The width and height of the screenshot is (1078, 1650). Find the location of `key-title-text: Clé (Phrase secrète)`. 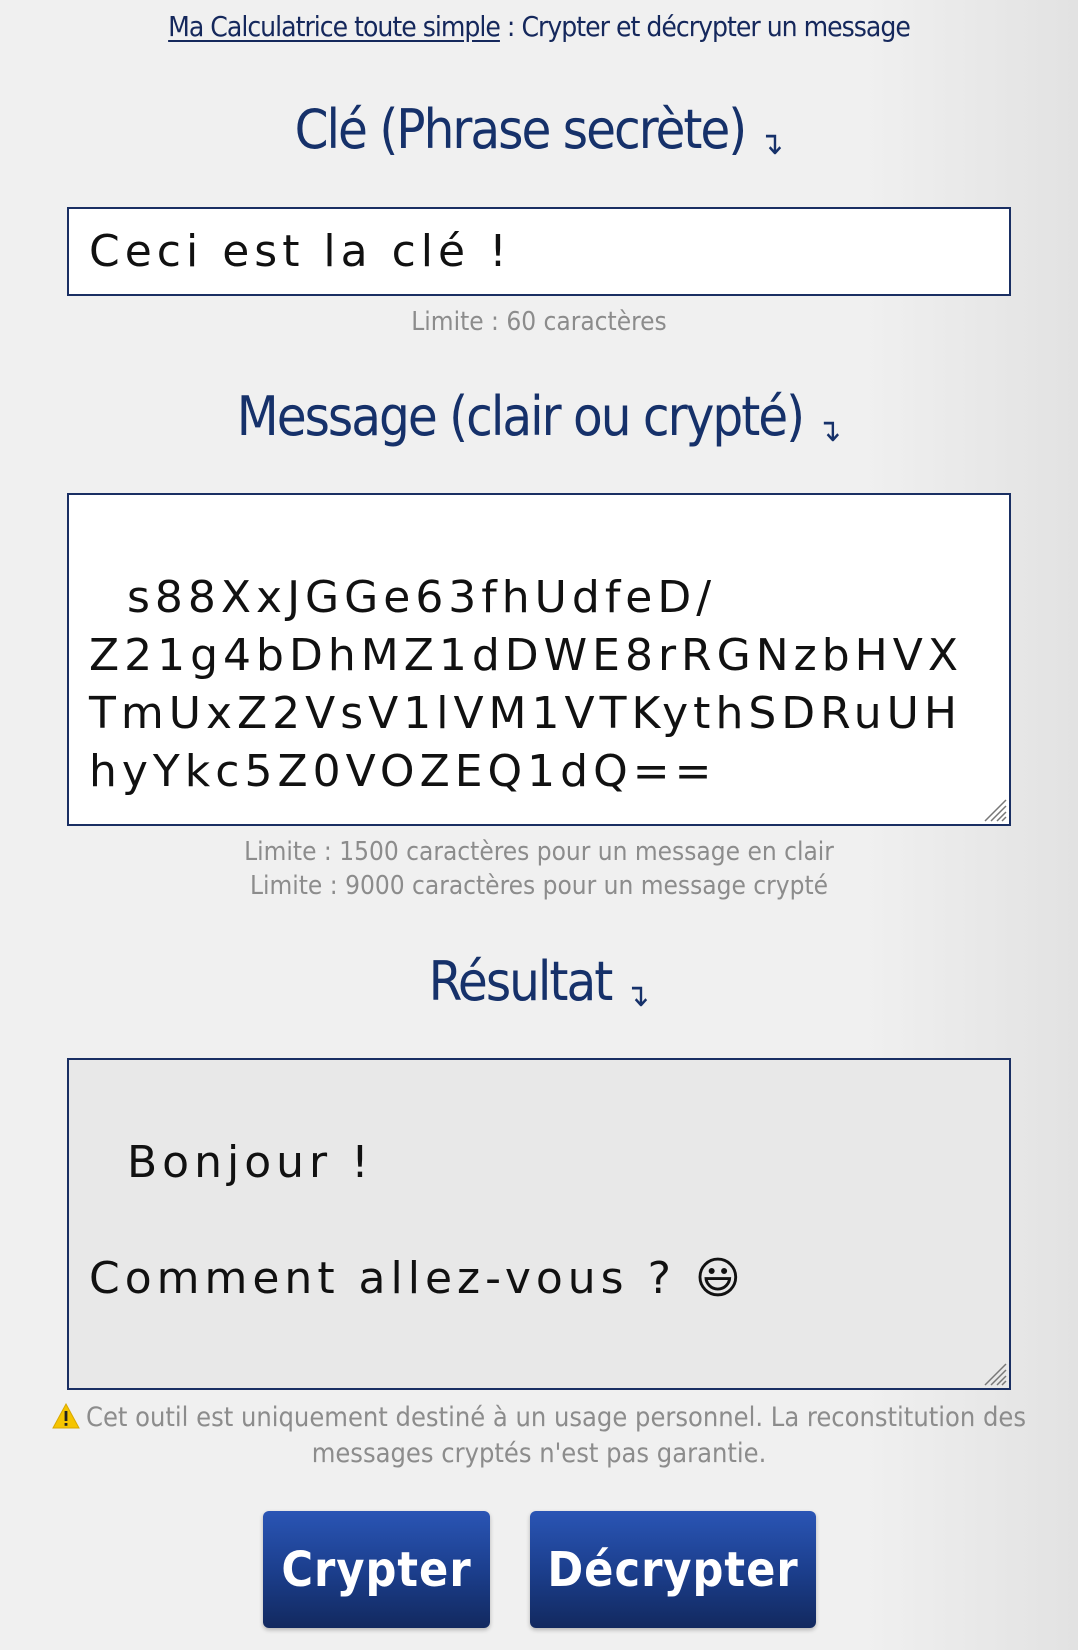

key-title-text: Clé (Phrase secrète) is located at coordinates (521, 129).